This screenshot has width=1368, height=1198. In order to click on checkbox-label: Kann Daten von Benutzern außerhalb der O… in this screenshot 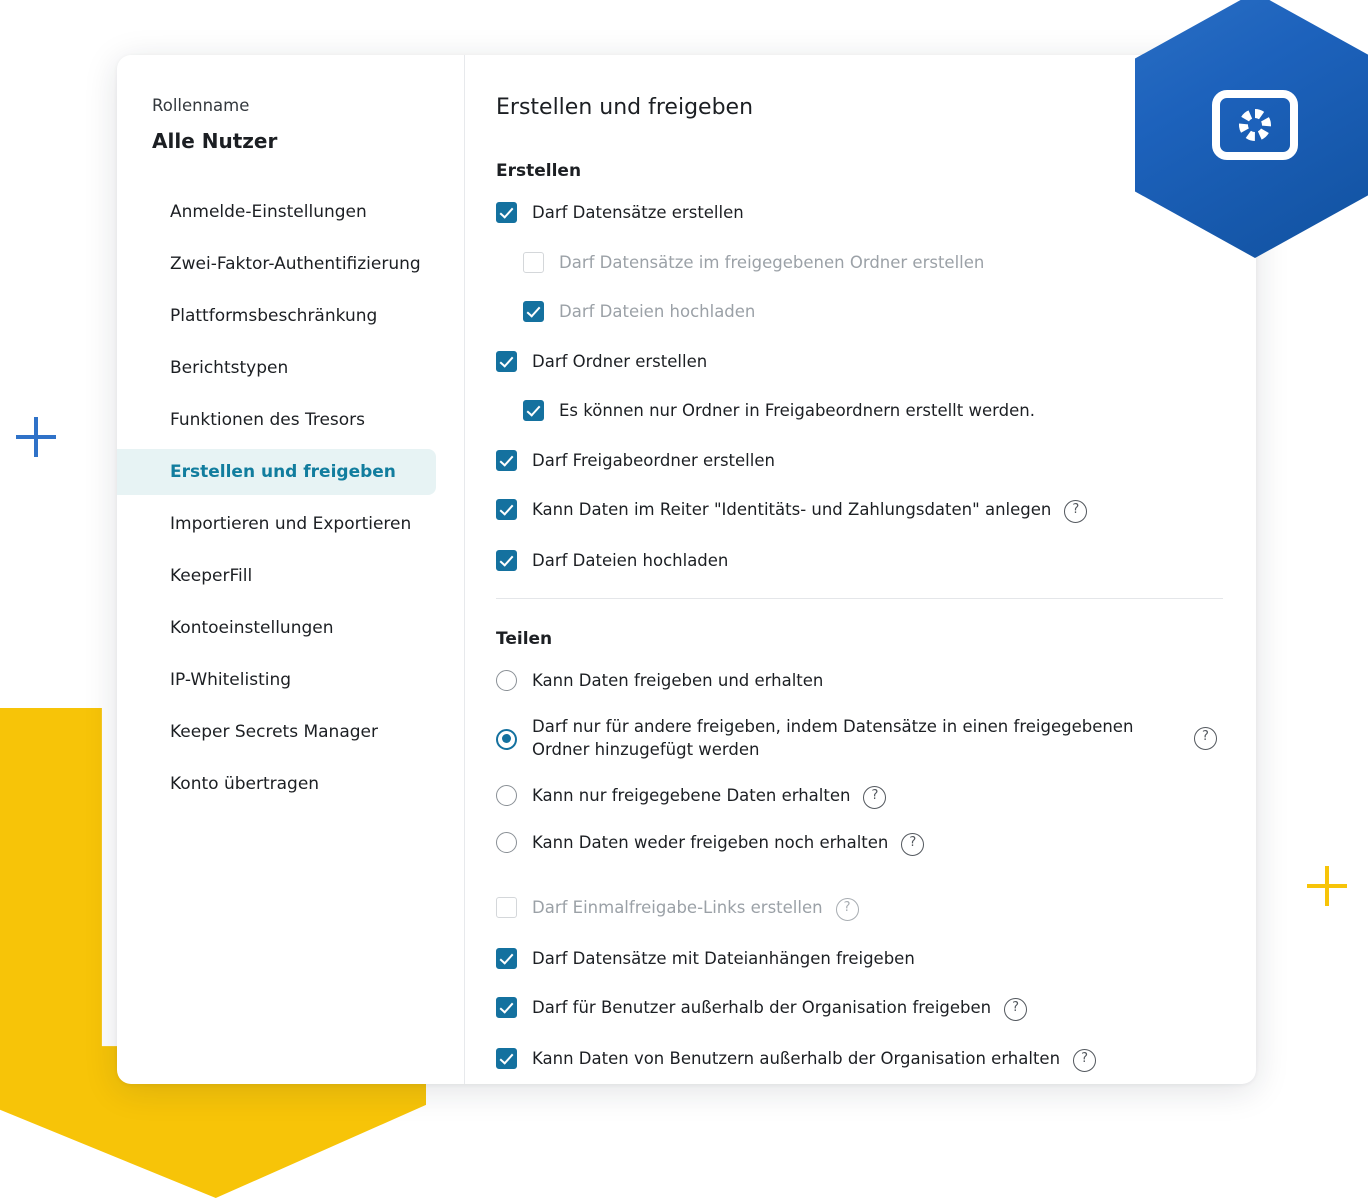, I will do `click(796, 1059)`.